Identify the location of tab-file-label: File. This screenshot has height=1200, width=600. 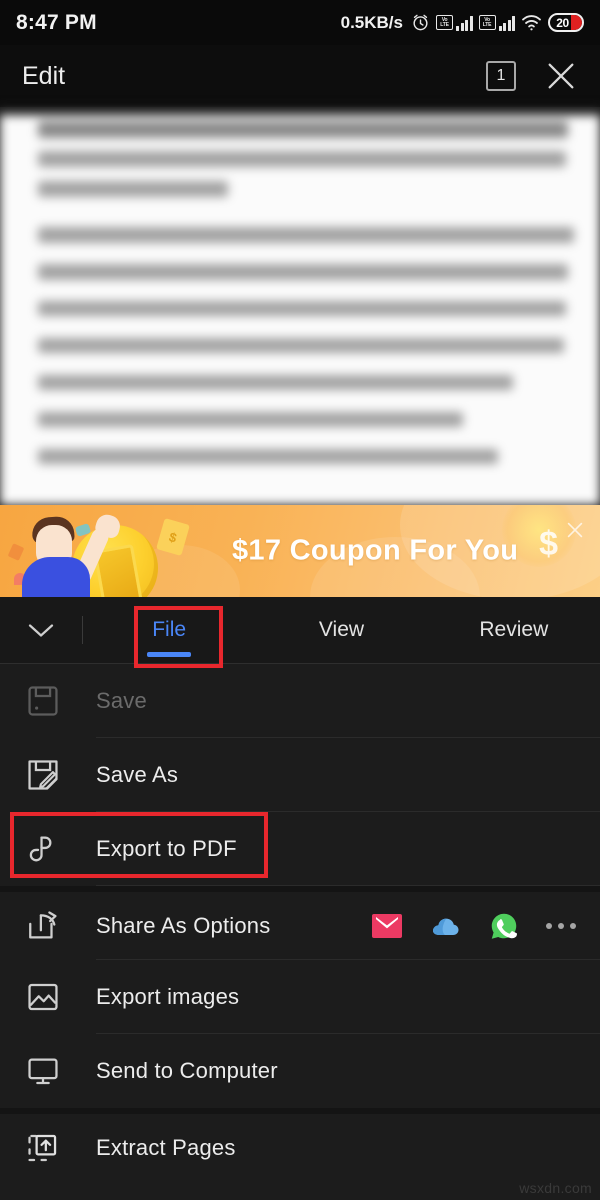
(169, 629).